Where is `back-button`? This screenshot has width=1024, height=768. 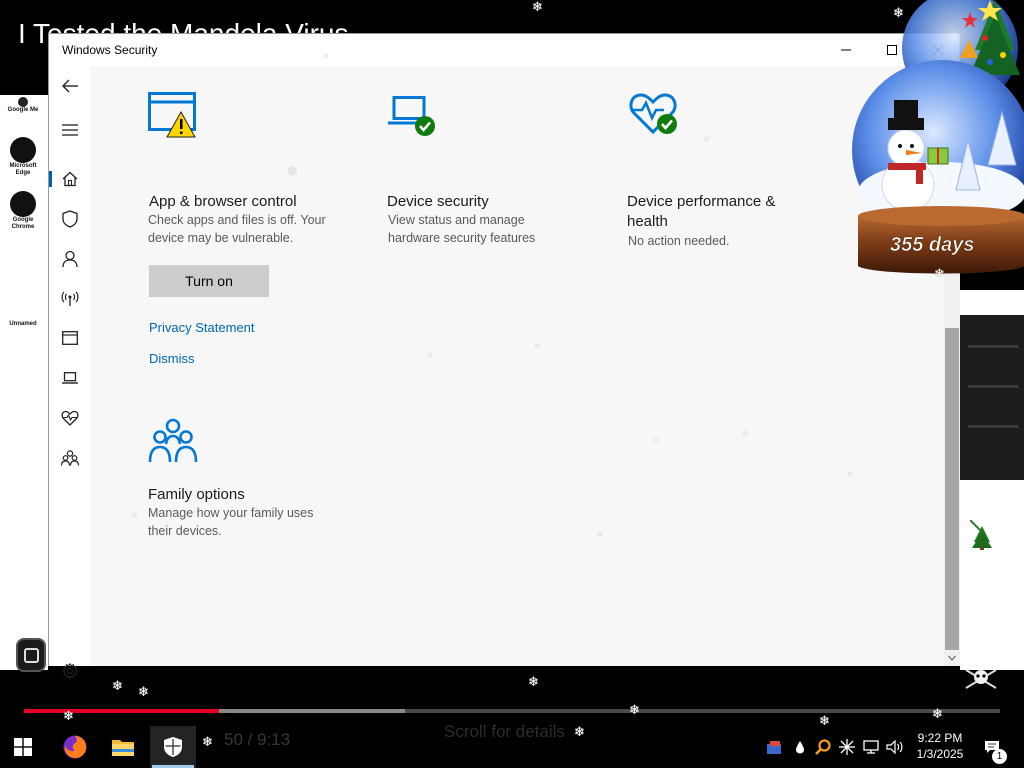
back-button is located at coordinates (70, 86).